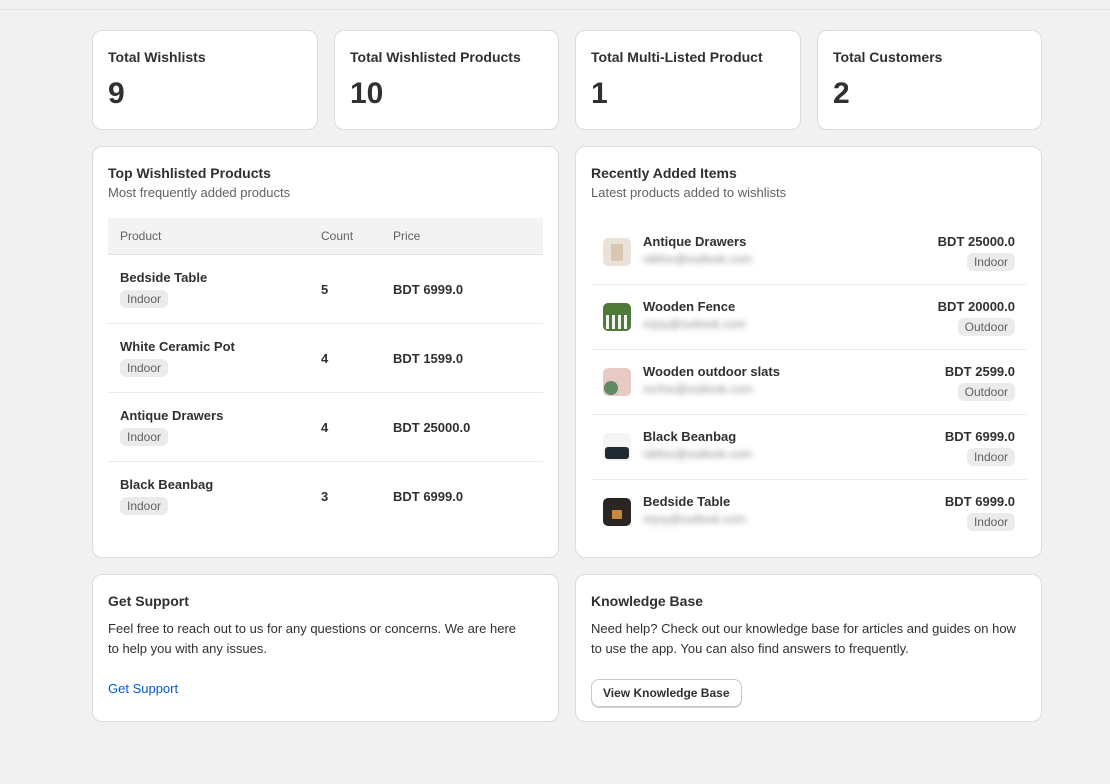 The width and height of the screenshot is (1110, 784). What do you see at coordinates (664, 173) in the screenshot?
I see `card-title: Recently Added Items` at bounding box center [664, 173].